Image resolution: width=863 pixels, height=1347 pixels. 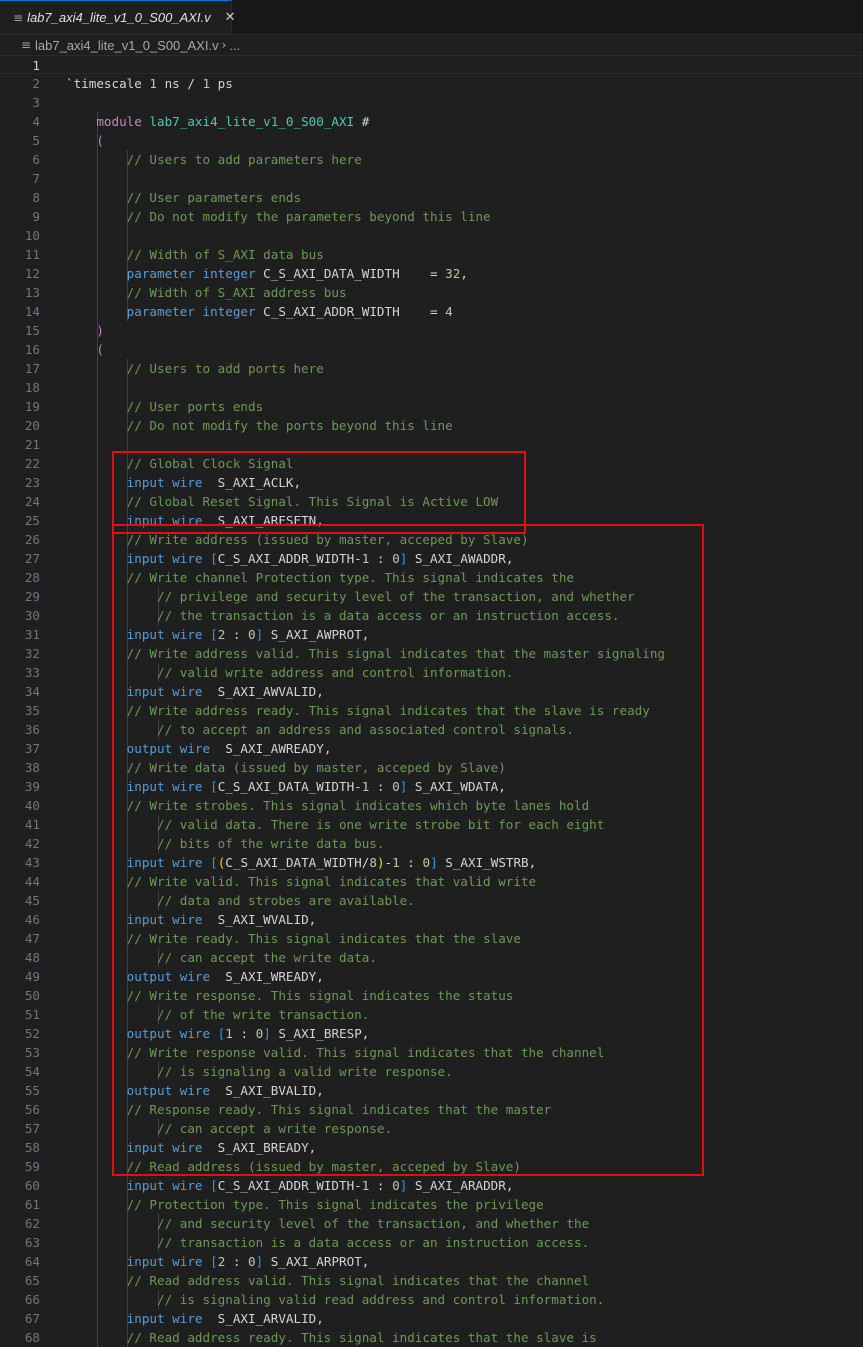 What do you see at coordinates (431, 102) in the screenshot?
I see `code-line: 3` at bounding box center [431, 102].